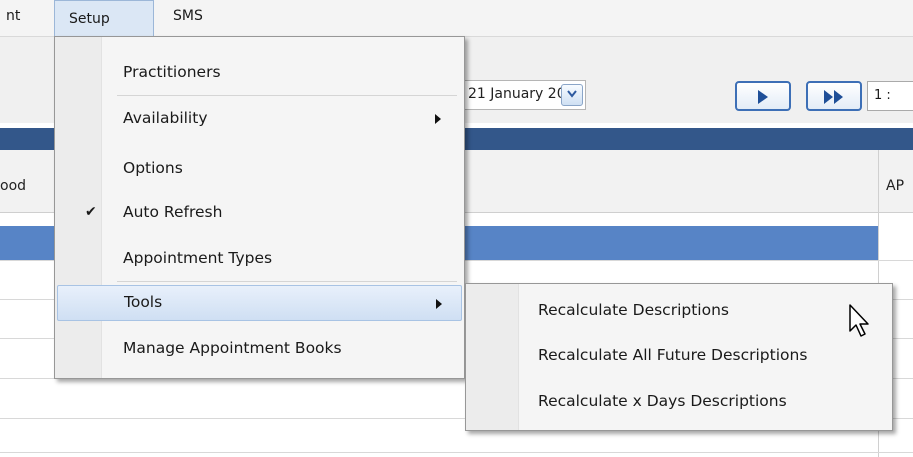 Image resolution: width=913 pixels, height=457 pixels. I want to click on menu-item-manage-appointment-books: Manage Appointment Books, so click(259, 349).